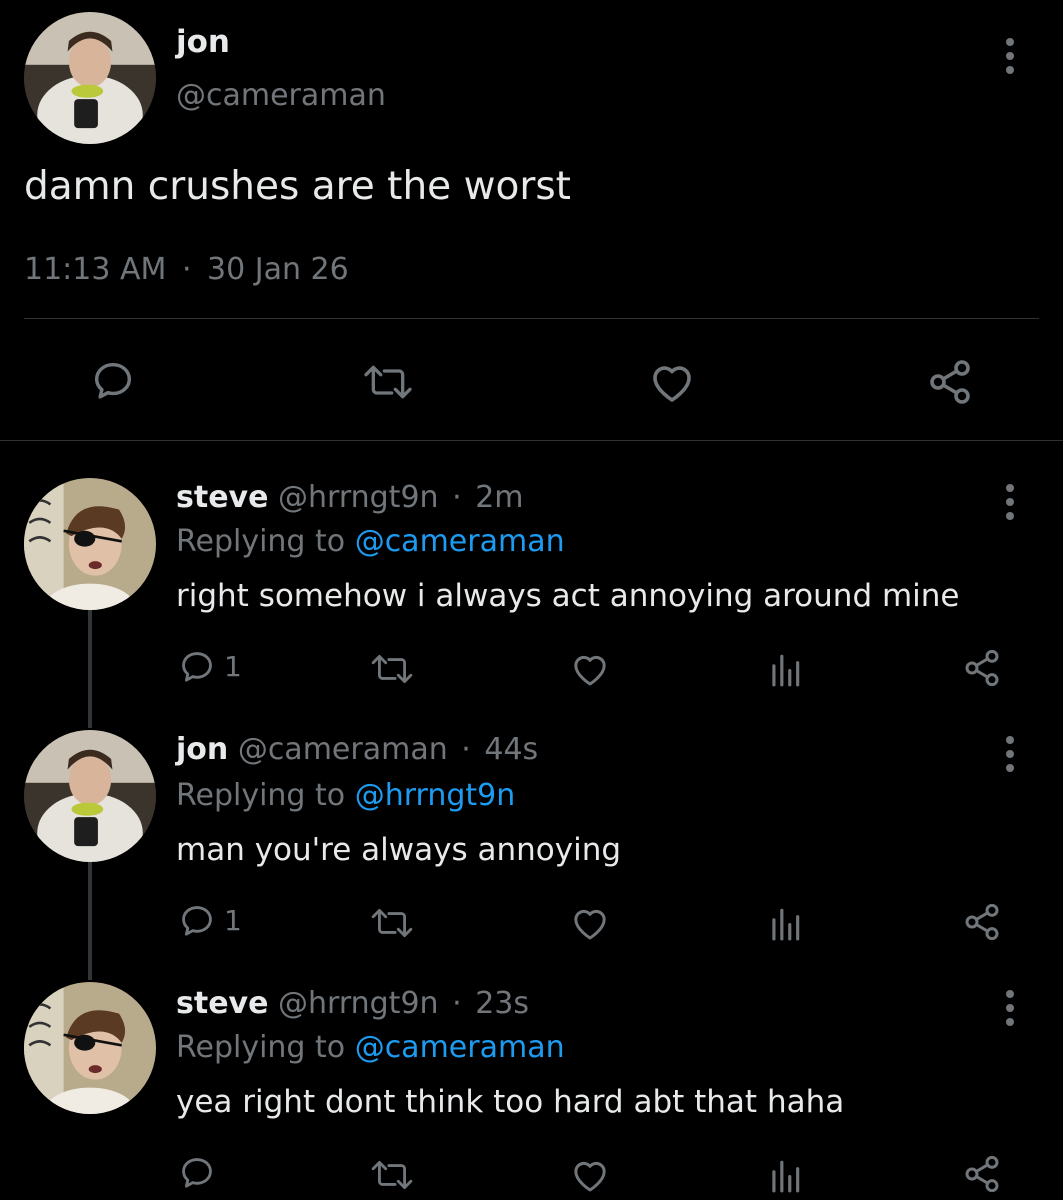  Describe the element at coordinates (435, 795) in the screenshot. I see `replying-to-link: @hrrngt9n` at that location.